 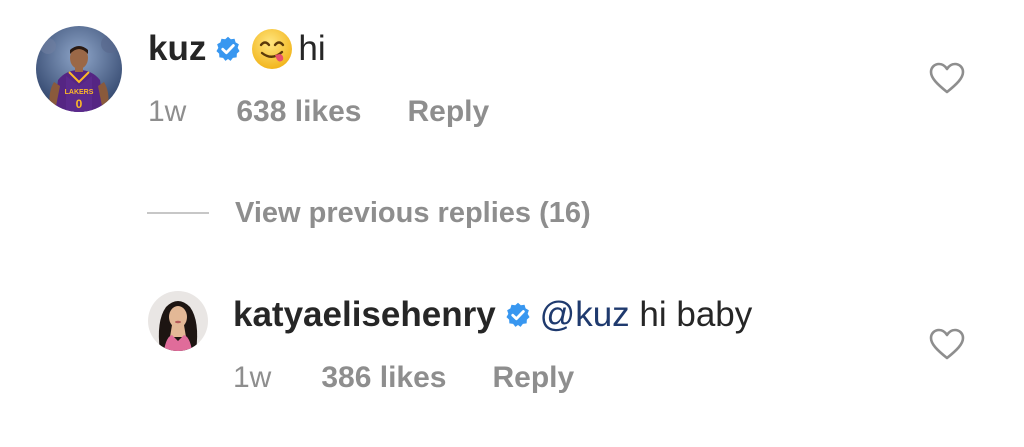 What do you see at coordinates (585, 314) in the screenshot?
I see `mention-link: @kuz` at bounding box center [585, 314].